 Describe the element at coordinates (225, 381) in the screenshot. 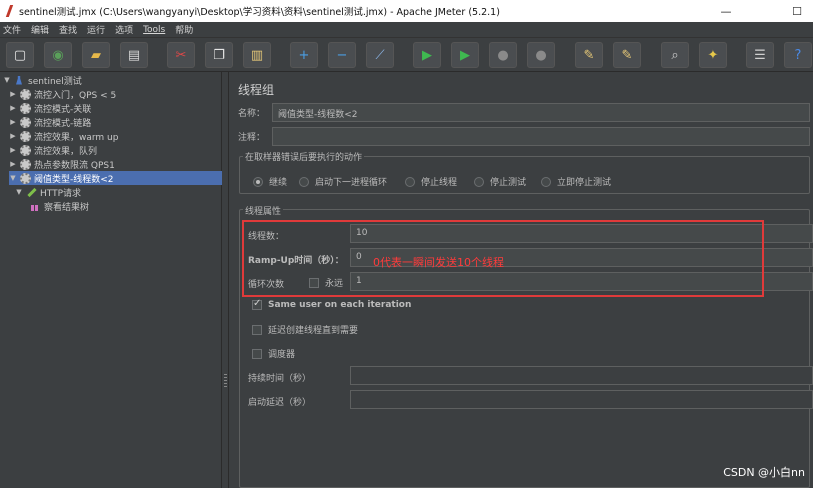

I see `divider-grip` at that location.